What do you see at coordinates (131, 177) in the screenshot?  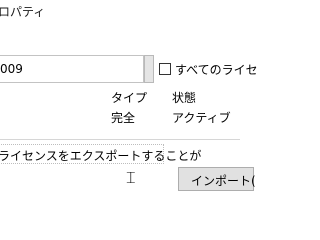 I see `text-cursor-icon: ⌶` at bounding box center [131, 177].